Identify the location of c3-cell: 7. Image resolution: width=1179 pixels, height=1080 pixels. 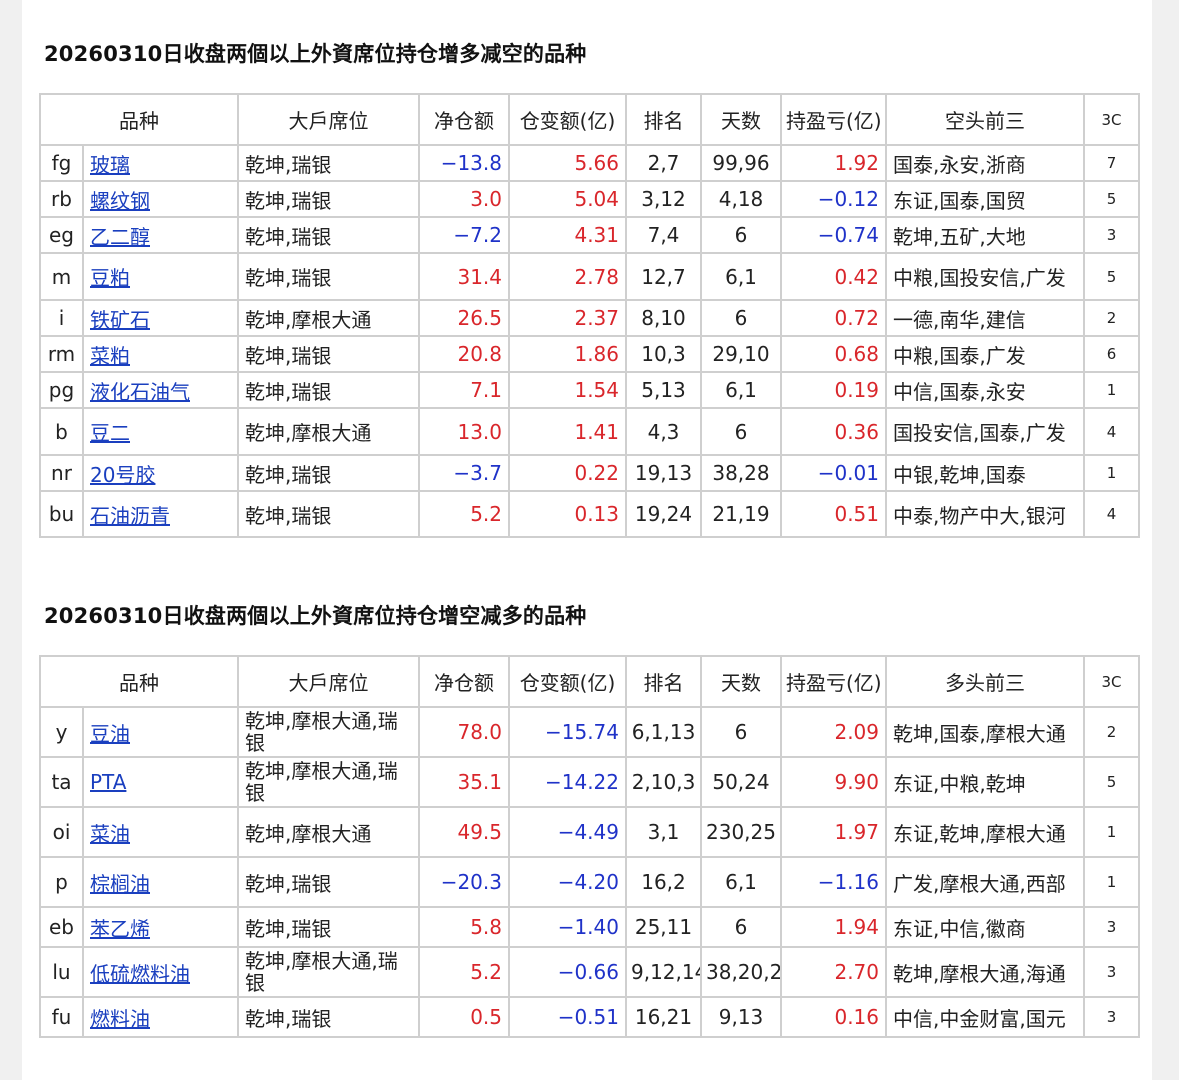
(1111, 163).